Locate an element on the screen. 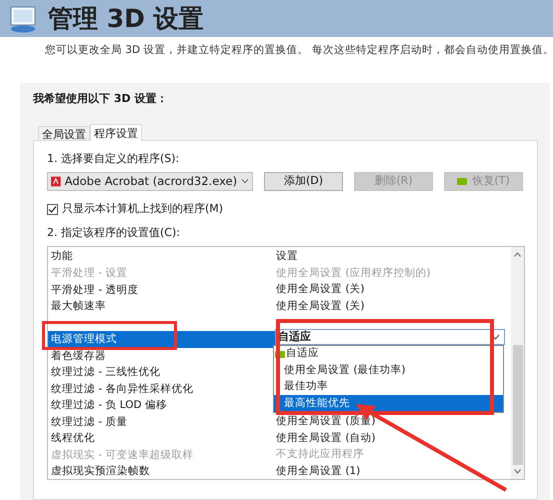  chip-icon is located at coordinates (462, 181).